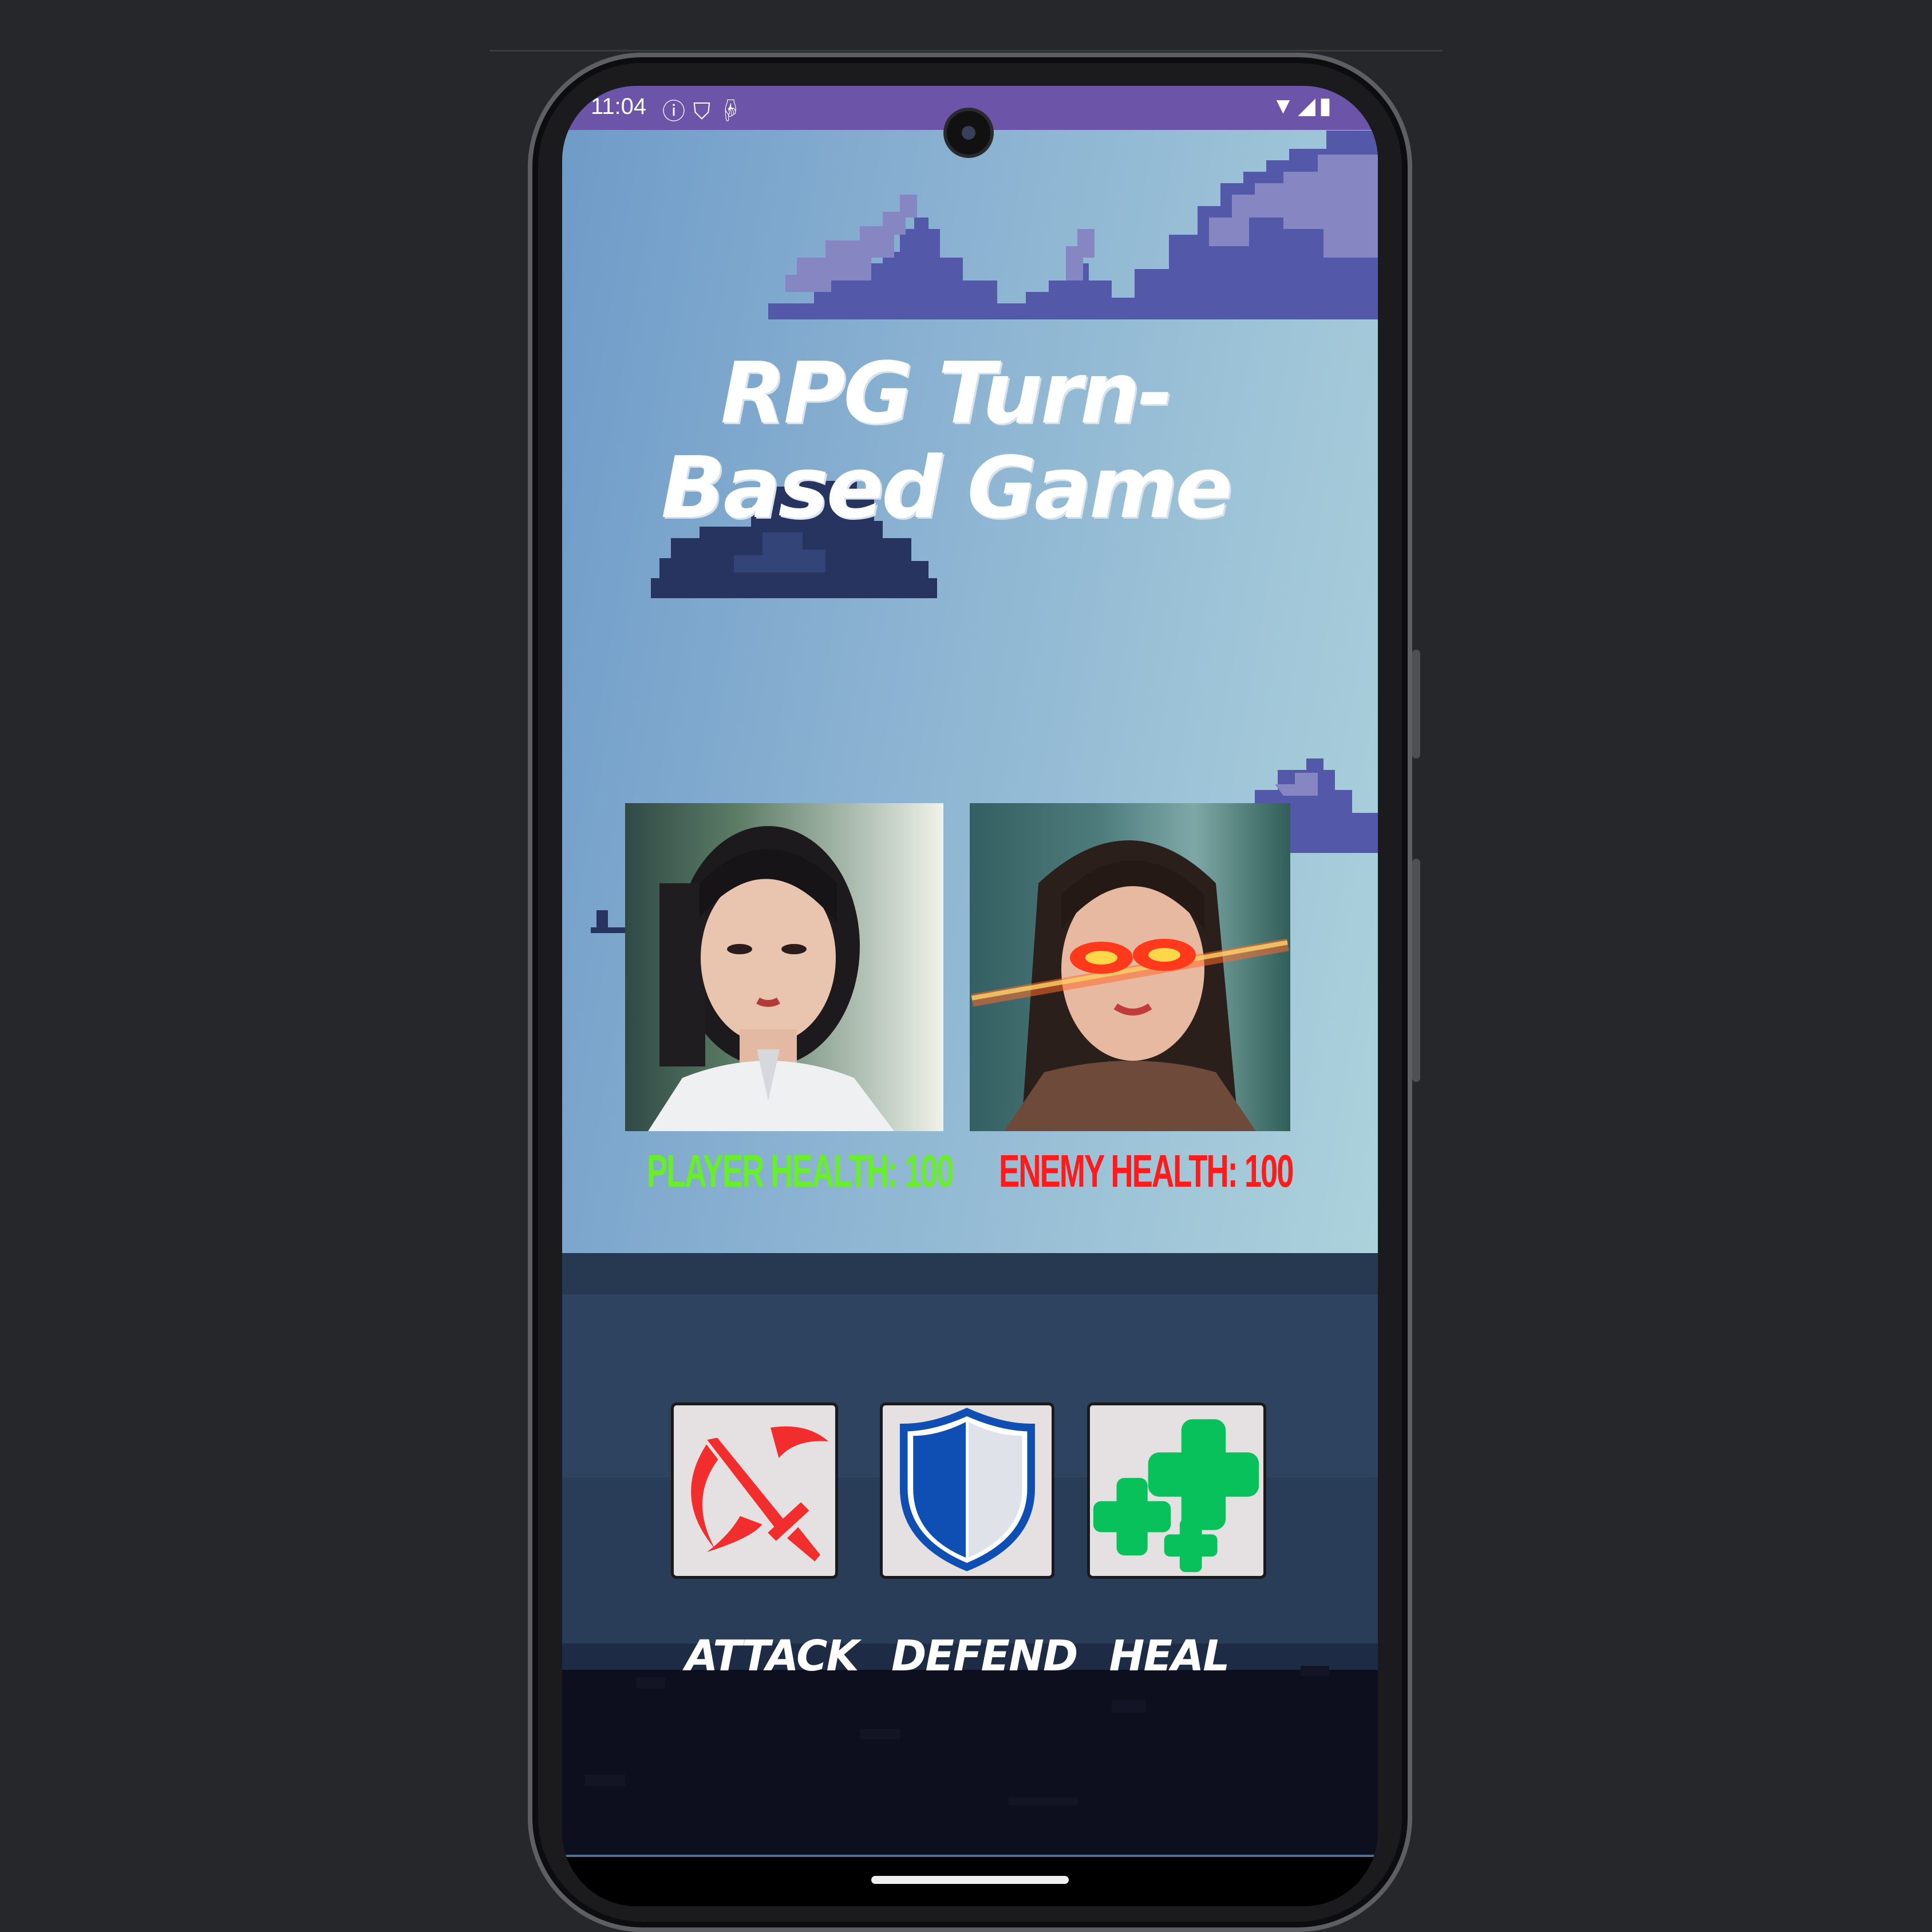 This screenshot has width=1932, height=1932. Describe the element at coordinates (772, 1656) in the screenshot. I see `attack-label: ATTACK` at that location.